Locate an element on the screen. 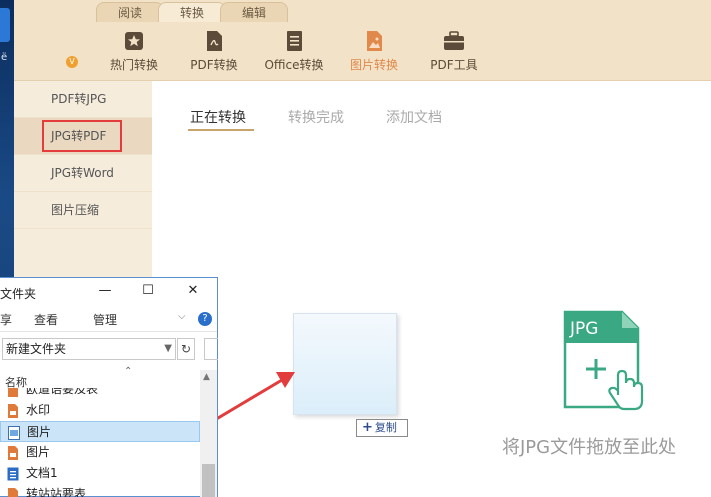  ribbon-view: 查看 is located at coordinates (46, 319).